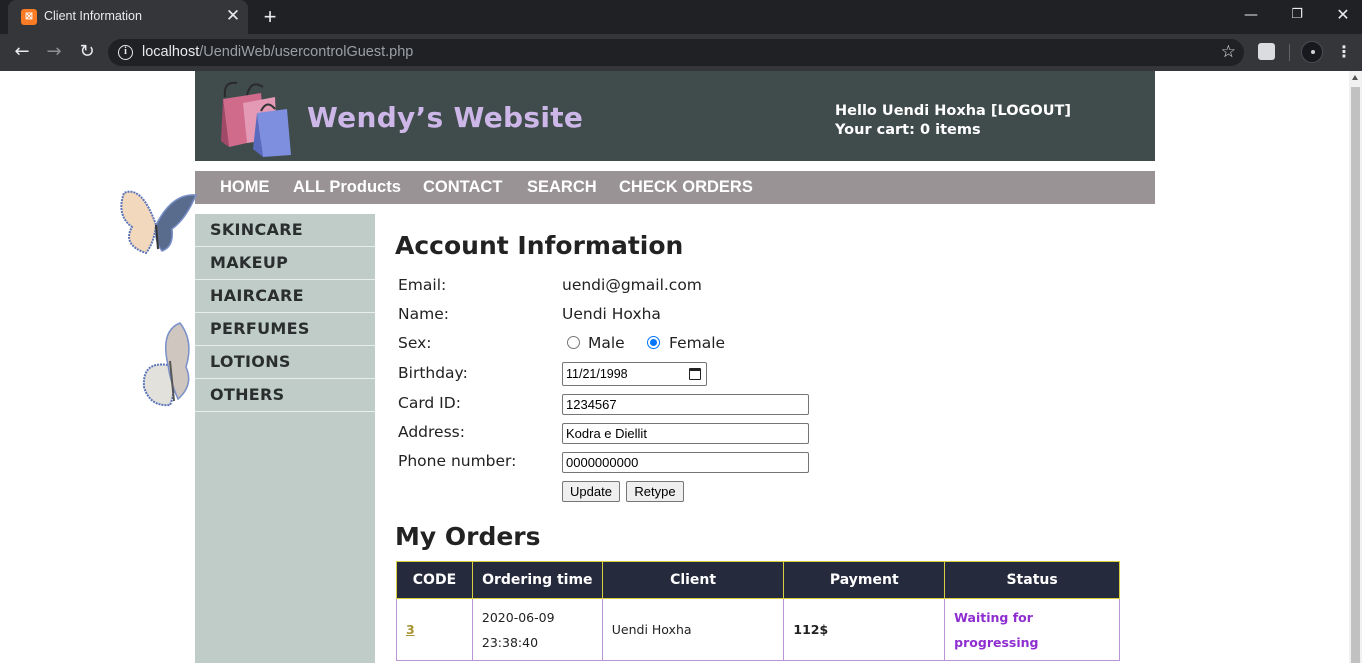 This screenshot has height=663, width=1362. I want to click on phone-label: Phone number:, so click(457, 461).